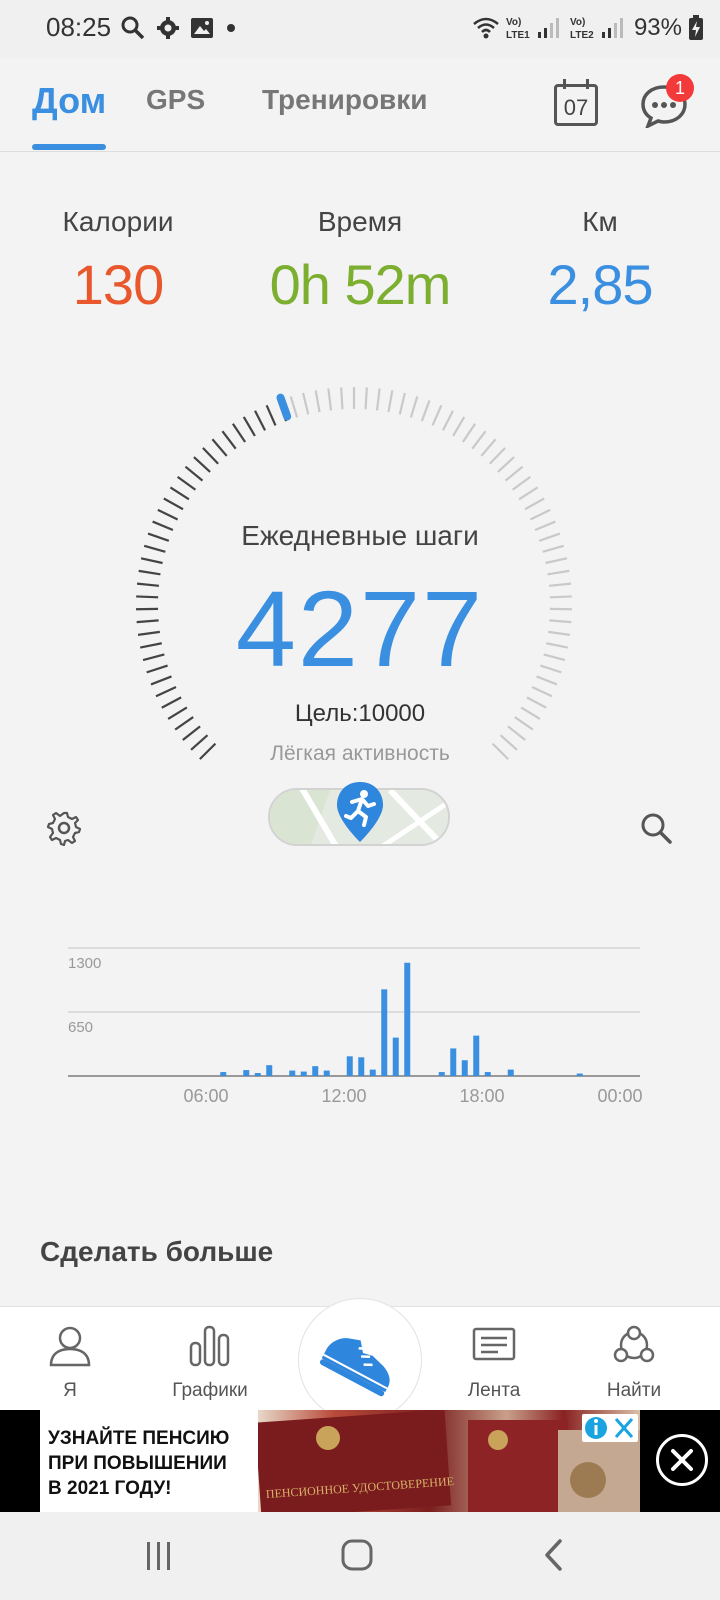  Describe the element at coordinates (344, 100) in the screenshot. I see `tab-workouts: Тренировки` at that location.